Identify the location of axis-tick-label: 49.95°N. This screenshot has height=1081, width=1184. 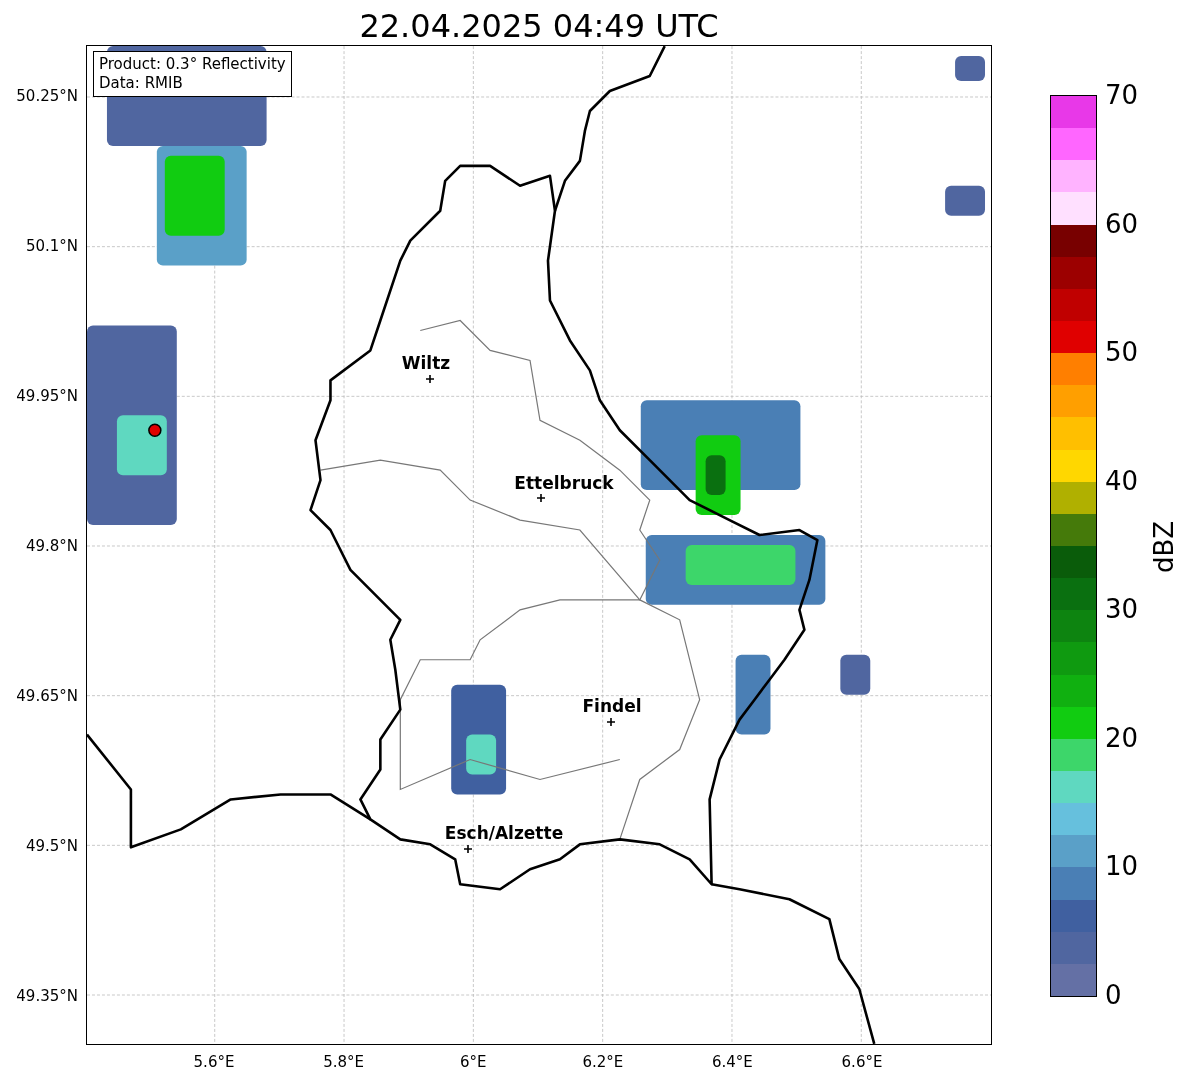
(47, 396).